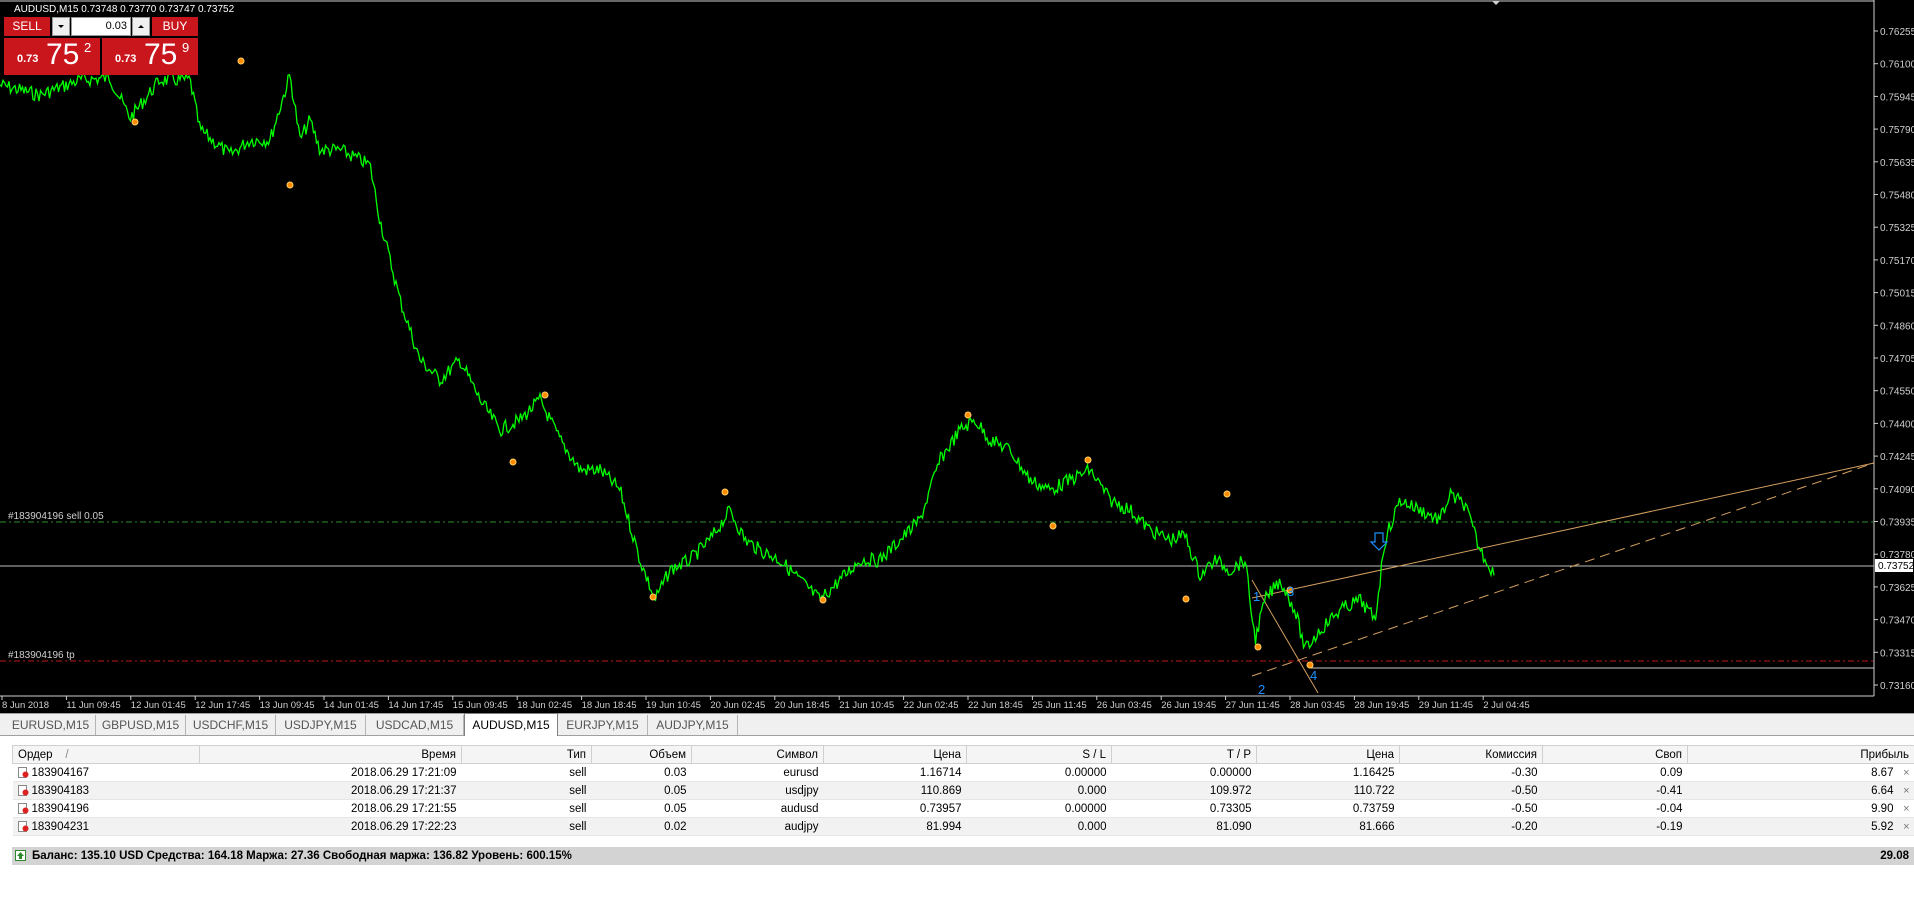 This screenshot has width=1914, height=902. Describe the element at coordinates (1471, 772) in the screenshot. I see `commission-cell: -0.30` at that location.